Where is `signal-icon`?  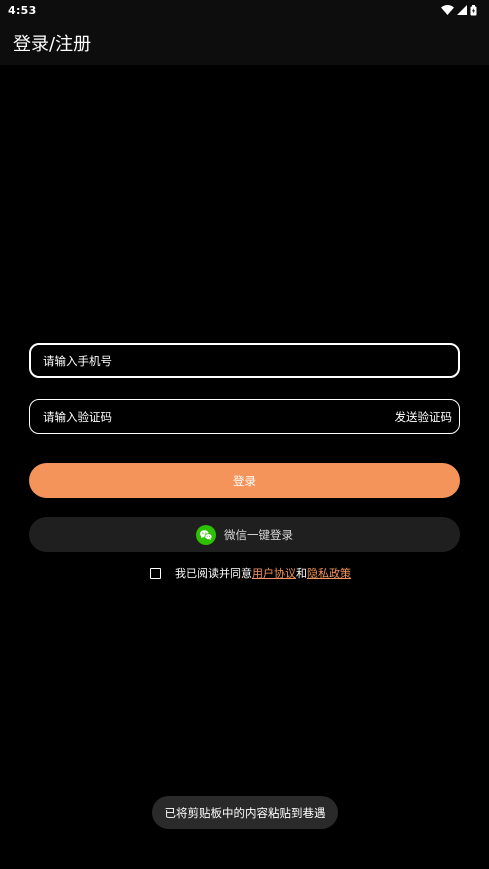 signal-icon is located at coordinates (462, 10).